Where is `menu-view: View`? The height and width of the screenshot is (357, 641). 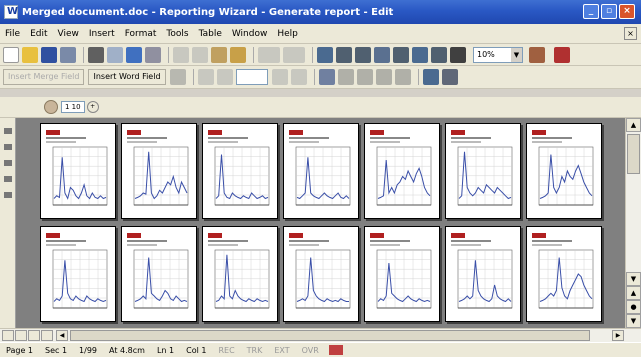
menu-view: View is located at coordinates (68, 34).